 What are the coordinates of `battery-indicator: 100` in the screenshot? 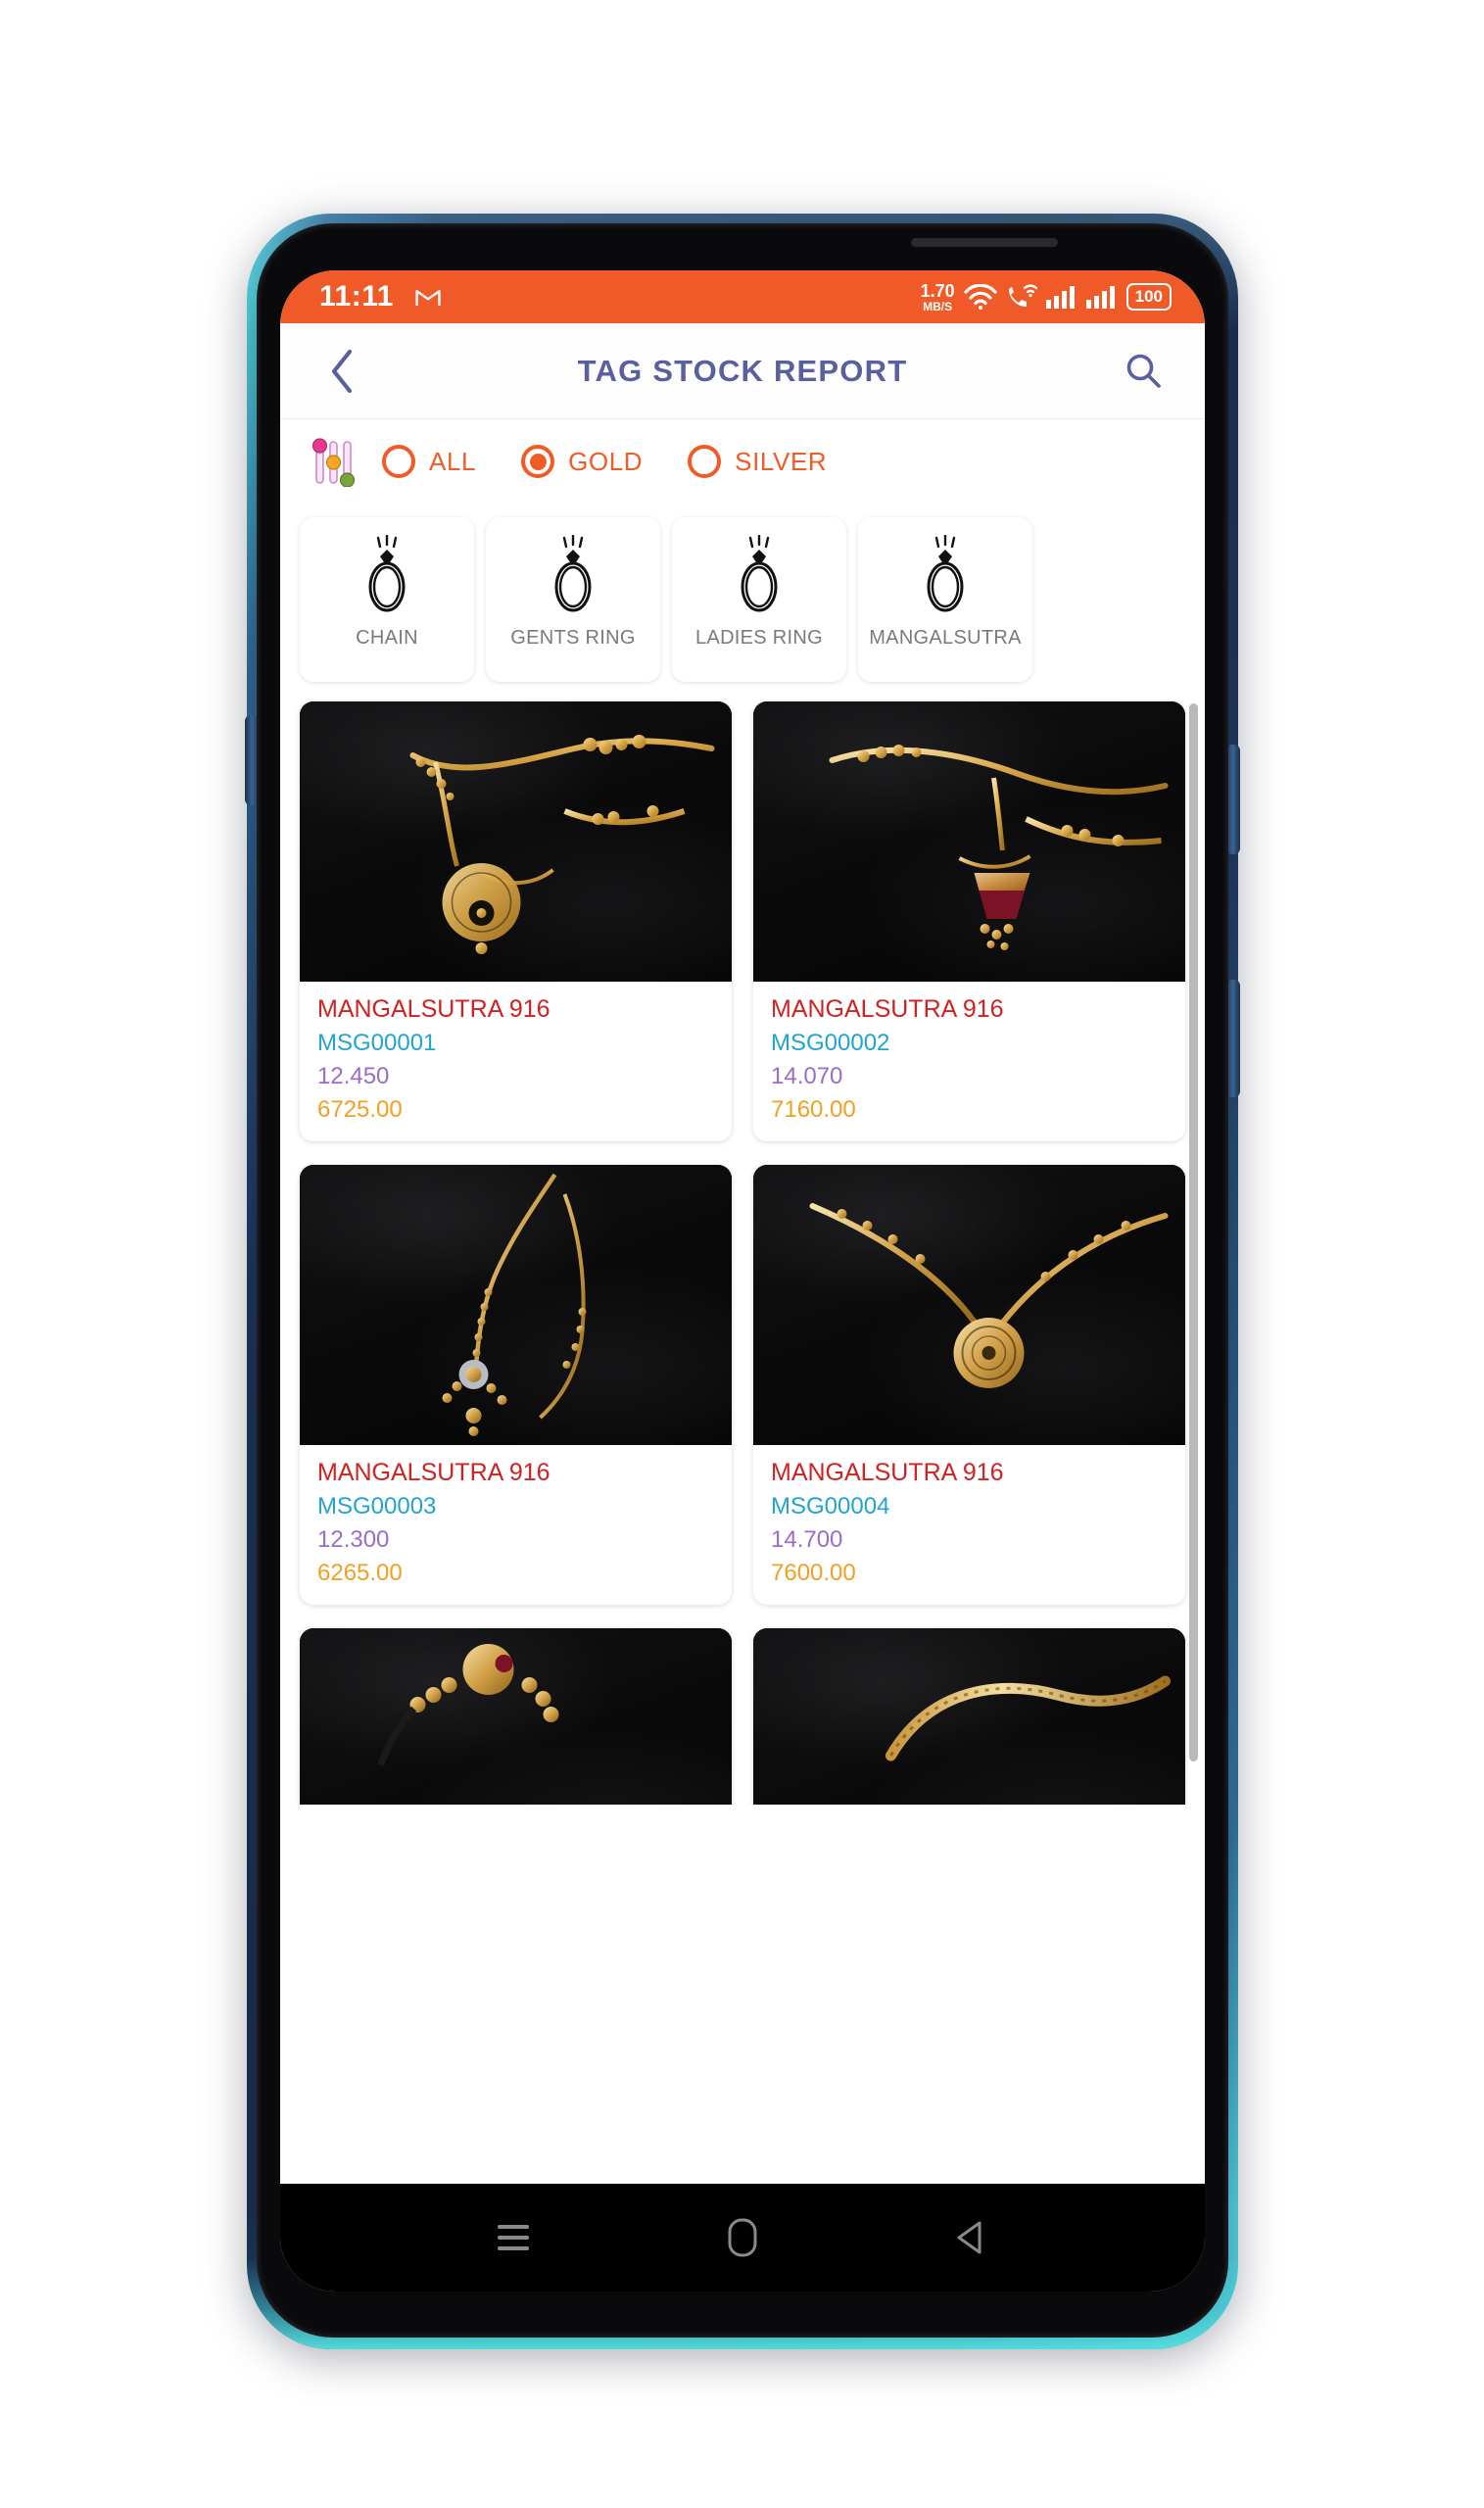 It's located at (1148, 297).